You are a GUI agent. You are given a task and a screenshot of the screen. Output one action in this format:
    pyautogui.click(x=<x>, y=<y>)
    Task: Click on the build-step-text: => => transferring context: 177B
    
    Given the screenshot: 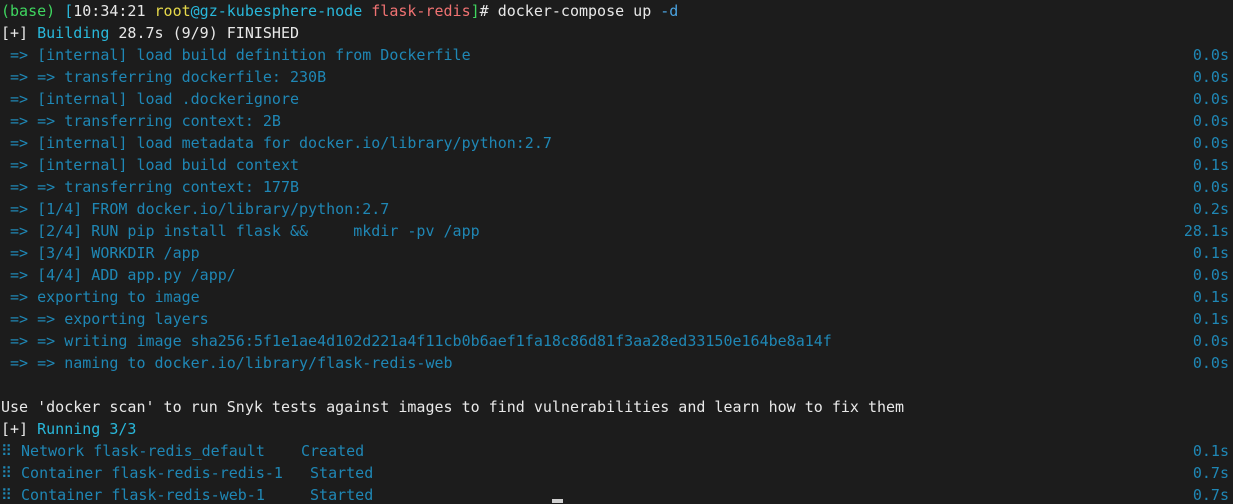 What is the action you would take?
    pyautogui.click(x=150, y=187)
    